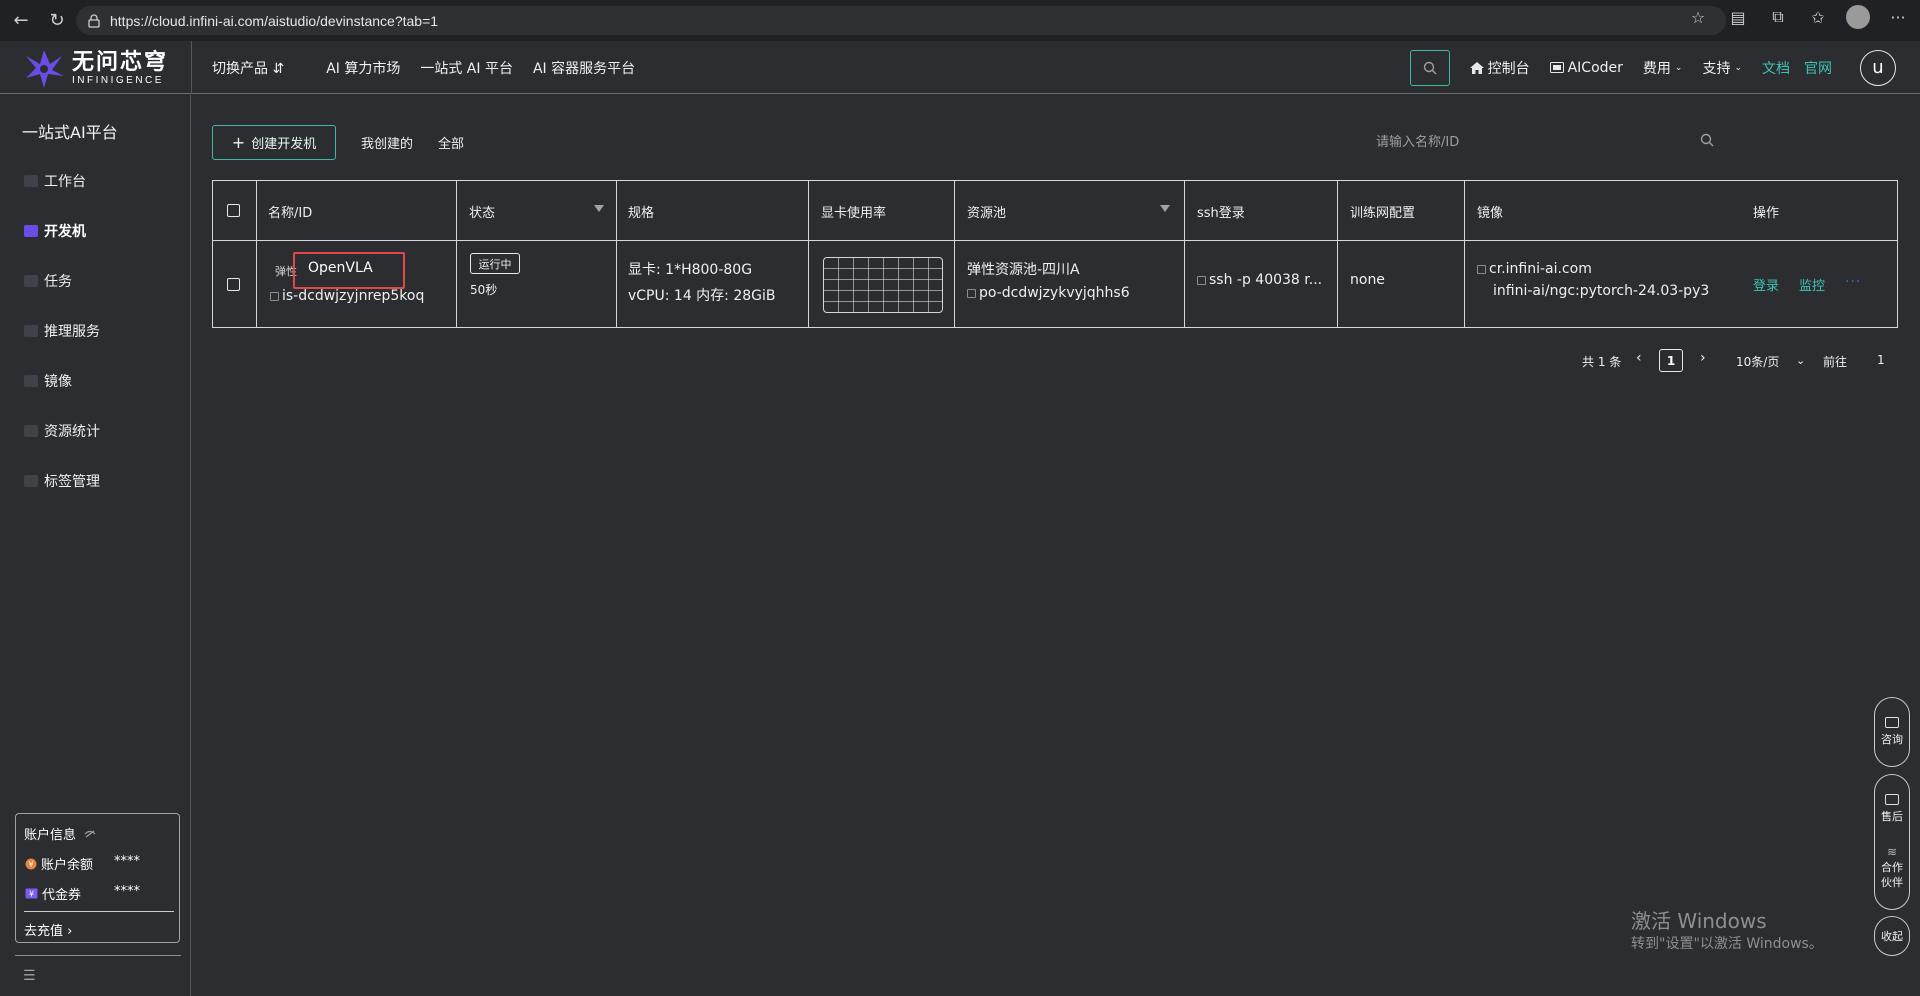  I want to click on row-checkbox, so click(233, 284).